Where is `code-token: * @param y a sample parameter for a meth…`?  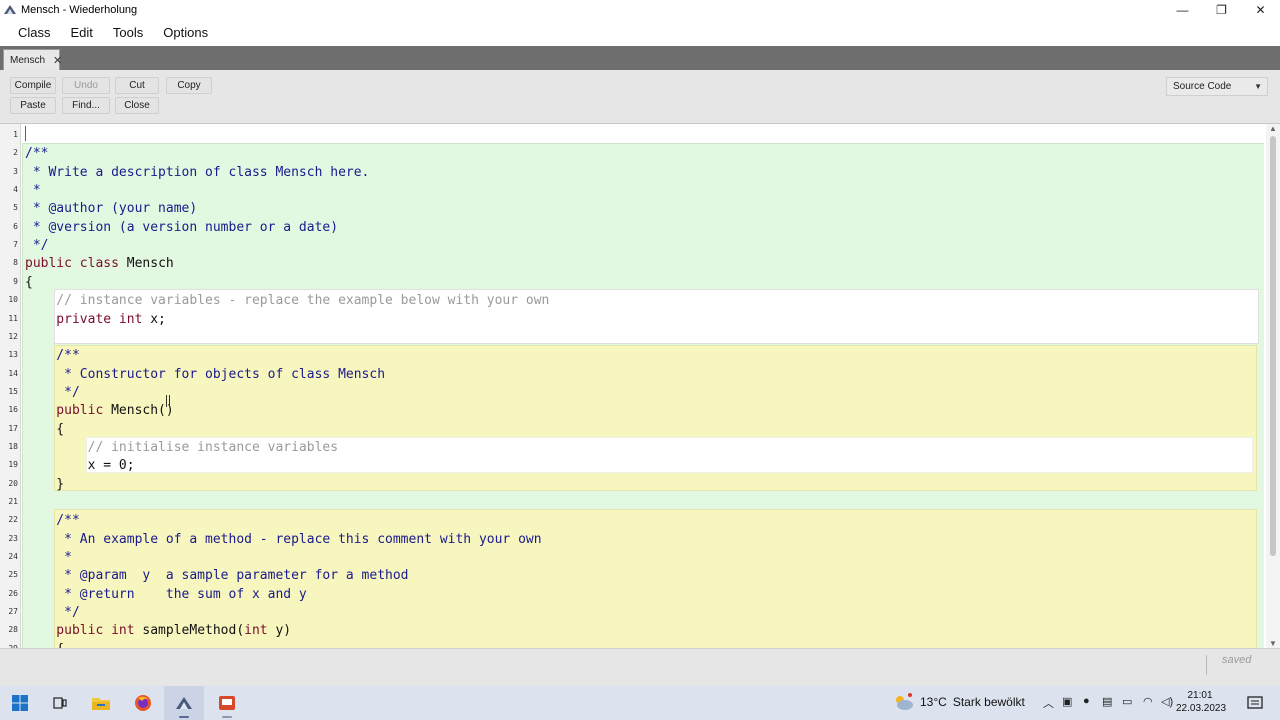
code-token: * @param y a sample parameter for a meth… is located at coordinates (217, 576).